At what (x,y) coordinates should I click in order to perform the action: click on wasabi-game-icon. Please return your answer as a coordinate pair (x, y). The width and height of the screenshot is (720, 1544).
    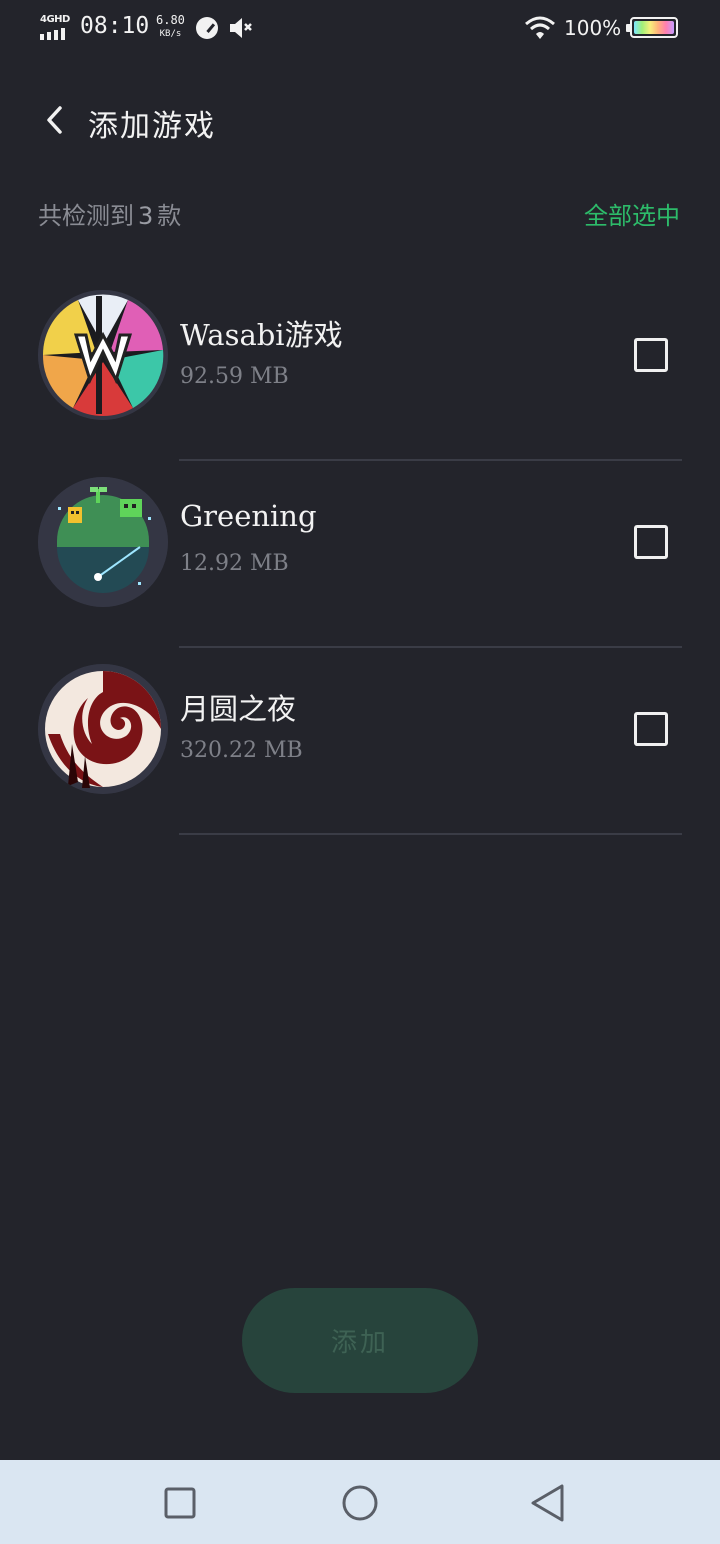
    Looking at the image, I should click on (103, 355).